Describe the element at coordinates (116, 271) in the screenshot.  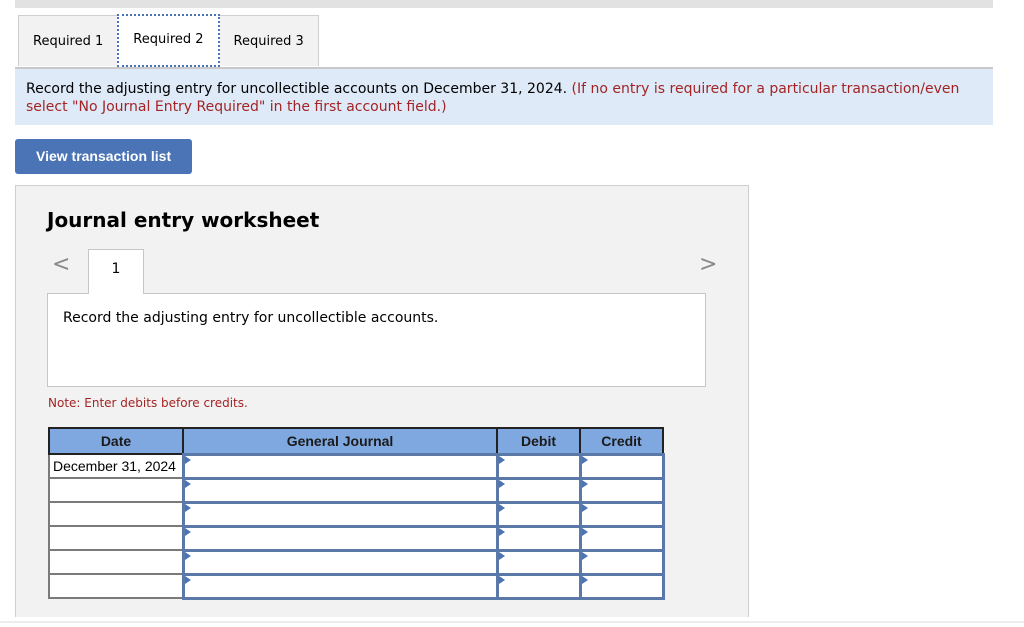
I see `entry-page-tab: 1` at that location.